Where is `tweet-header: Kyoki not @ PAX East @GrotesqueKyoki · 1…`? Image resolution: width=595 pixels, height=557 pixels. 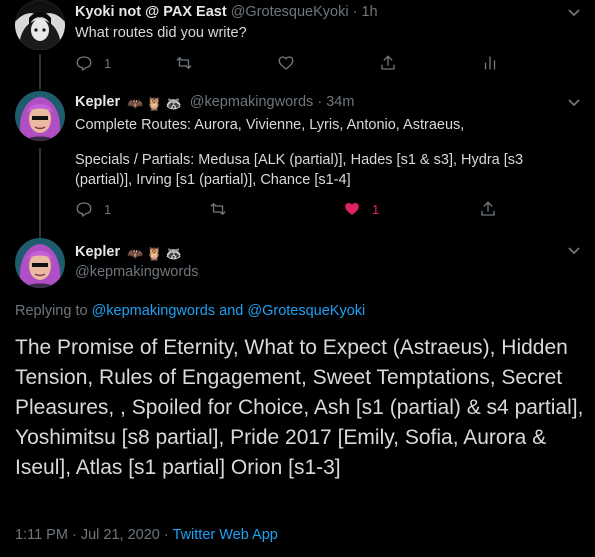 tweet-header: Kyoki not @ PAX East @GrotesqueKyoki · 1… is located at coordinates (226, 12).